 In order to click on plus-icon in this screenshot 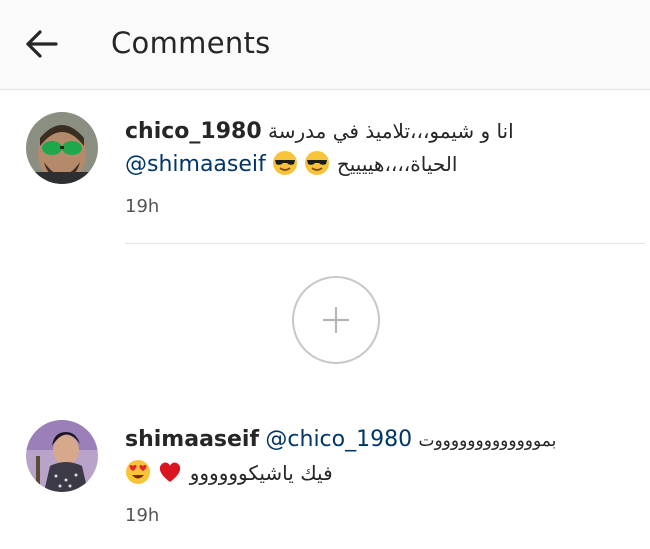, I will do `click(336, 320)`.